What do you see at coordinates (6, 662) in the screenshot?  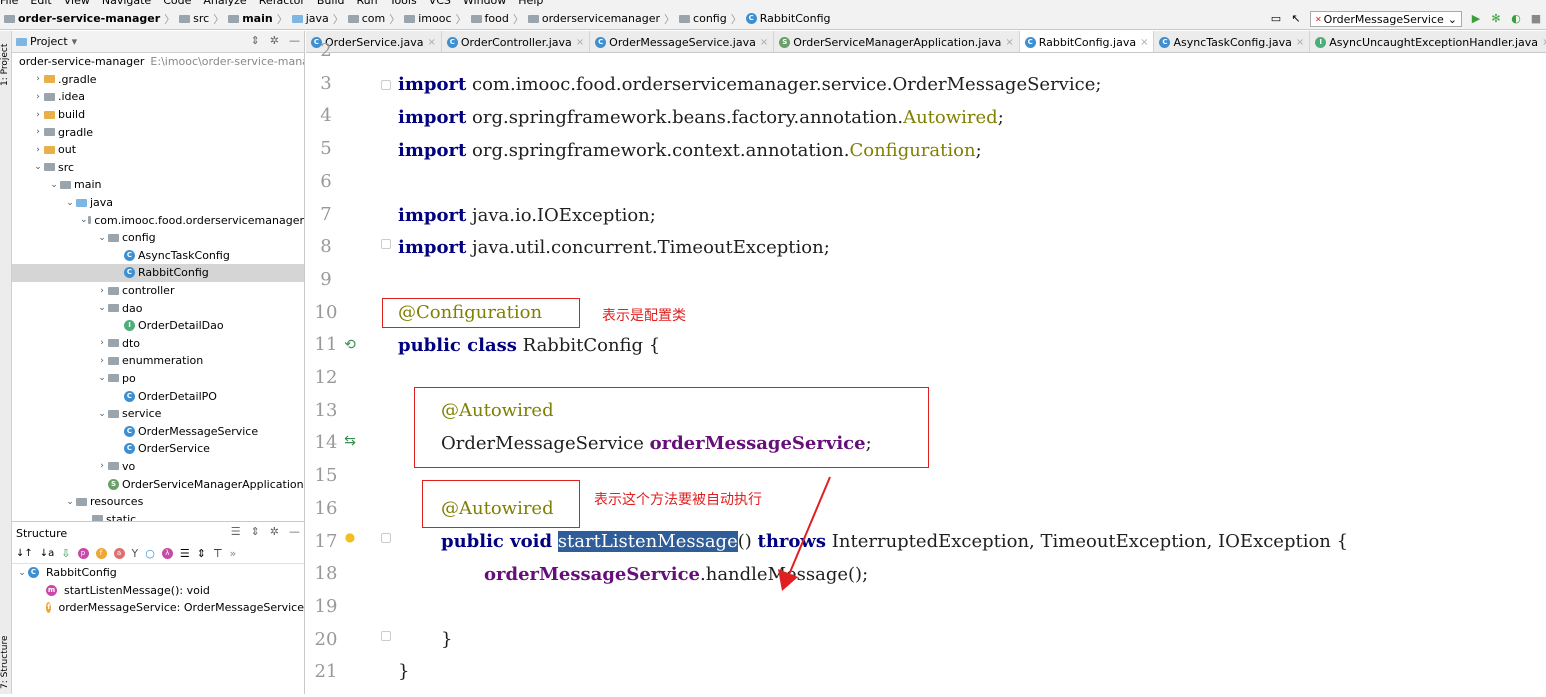 I see `structure-tool-button: 7: Structure` at bounding box center [6, 662].